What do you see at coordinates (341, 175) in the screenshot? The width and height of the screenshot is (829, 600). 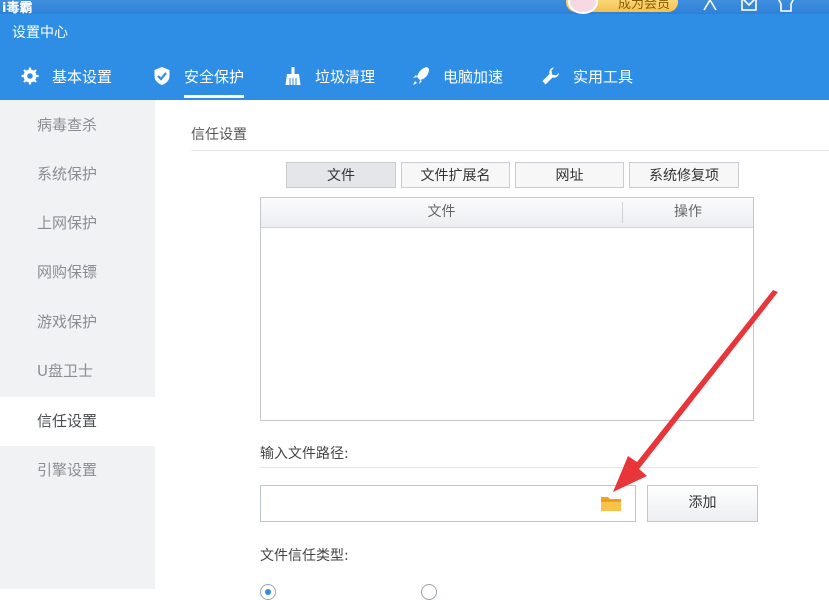 I see `tab-file: 文件` at bounding box center [341, 175].